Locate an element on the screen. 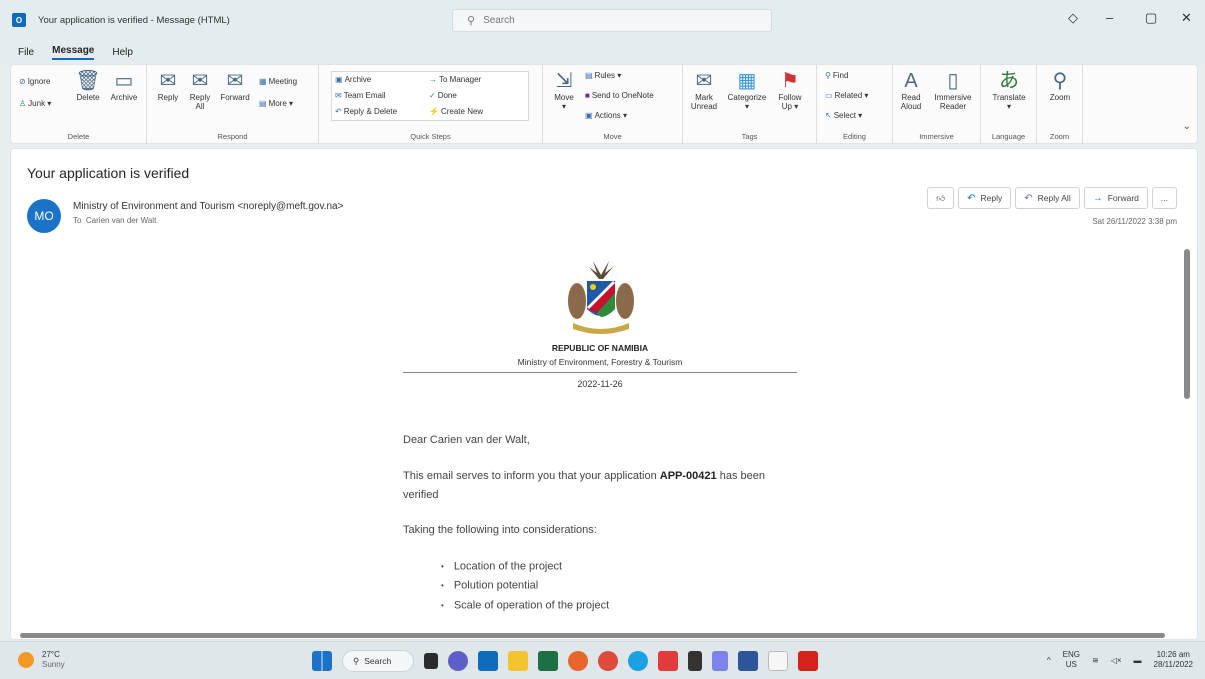  immersive-reader-button: ▯ Immersive Reader is located at coordinates (953, 90).